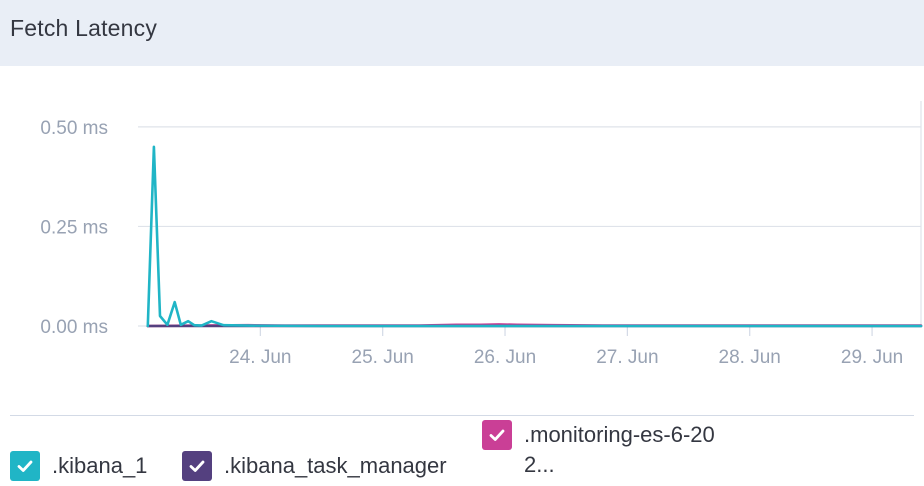 The width and height of the screenshot is (924, 486). What do you see at coordinates (335, 465) in the screenshot?
I see `legend-label: .kibana_task_manager` at bounding box center [335, 465].